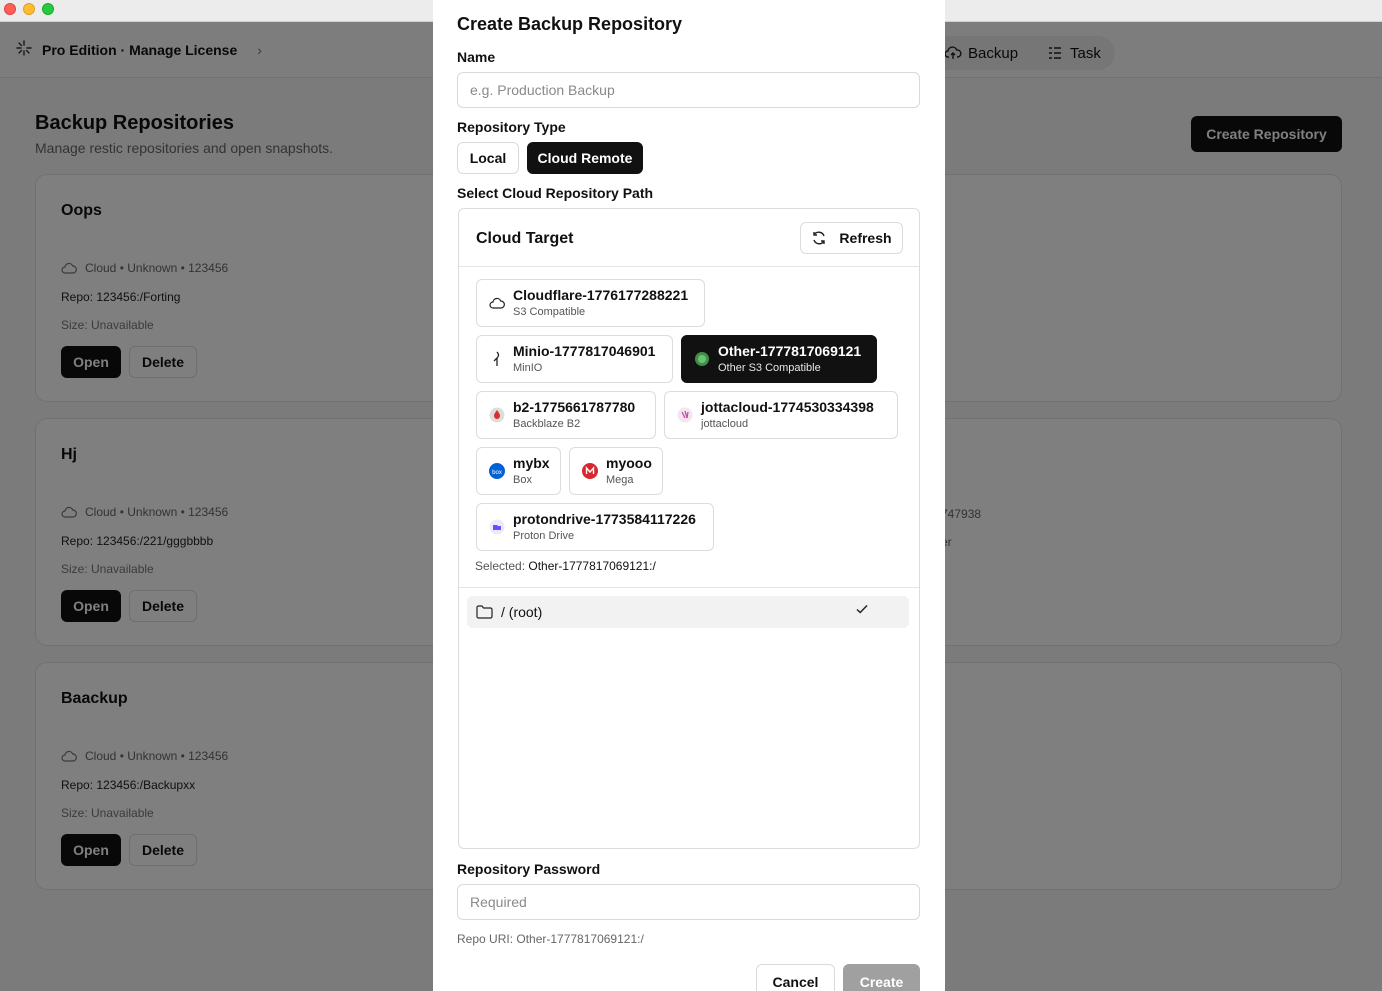 This screenshot has width=1382, height=991. What do you see at coordinates (555, 193) in the screenshot?
I see `cloud-path-label: Select Cloud Repository Path` at bounding box center [555, 193].